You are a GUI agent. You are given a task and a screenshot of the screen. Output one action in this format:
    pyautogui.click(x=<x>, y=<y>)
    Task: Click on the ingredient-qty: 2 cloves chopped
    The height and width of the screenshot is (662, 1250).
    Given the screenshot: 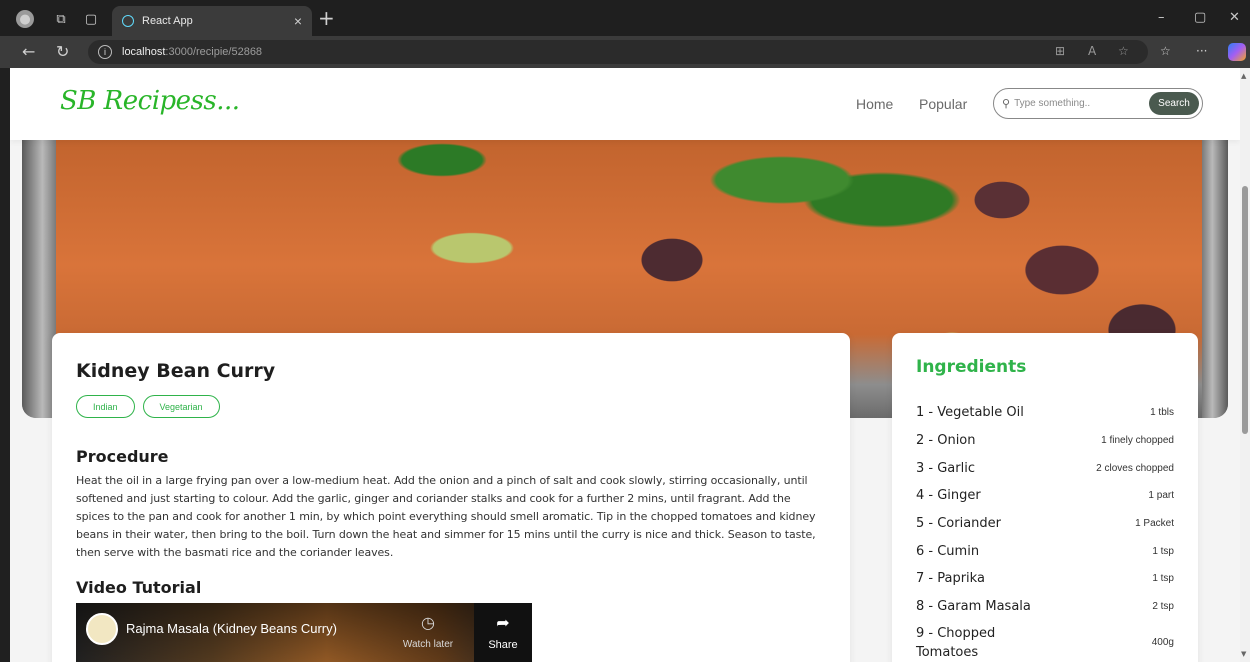 What is the action you would take?
    pyautogui.click(x=1135, y=468)
    